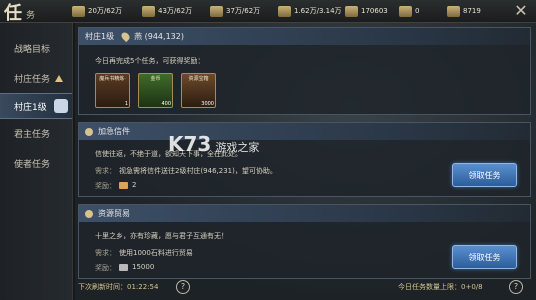 The image size is (536, 300). I want to click on sidebar-item-envoy-tasks: 使者任务, so click(36, 163).